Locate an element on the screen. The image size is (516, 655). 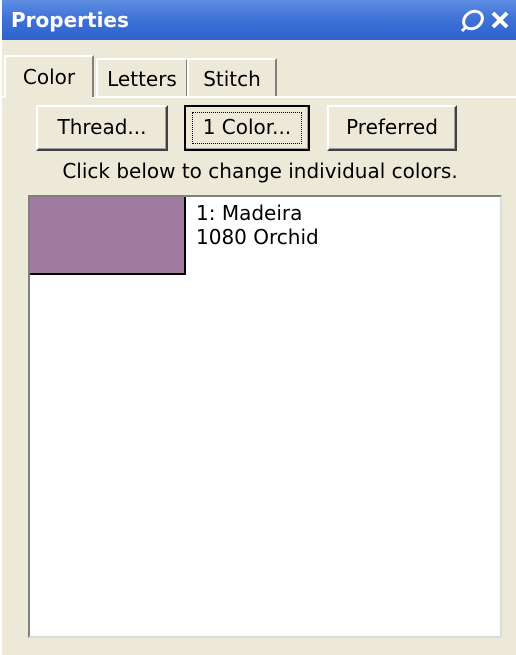
thread-code-name: 1080 Orchid is located at coordinates (257, 237).